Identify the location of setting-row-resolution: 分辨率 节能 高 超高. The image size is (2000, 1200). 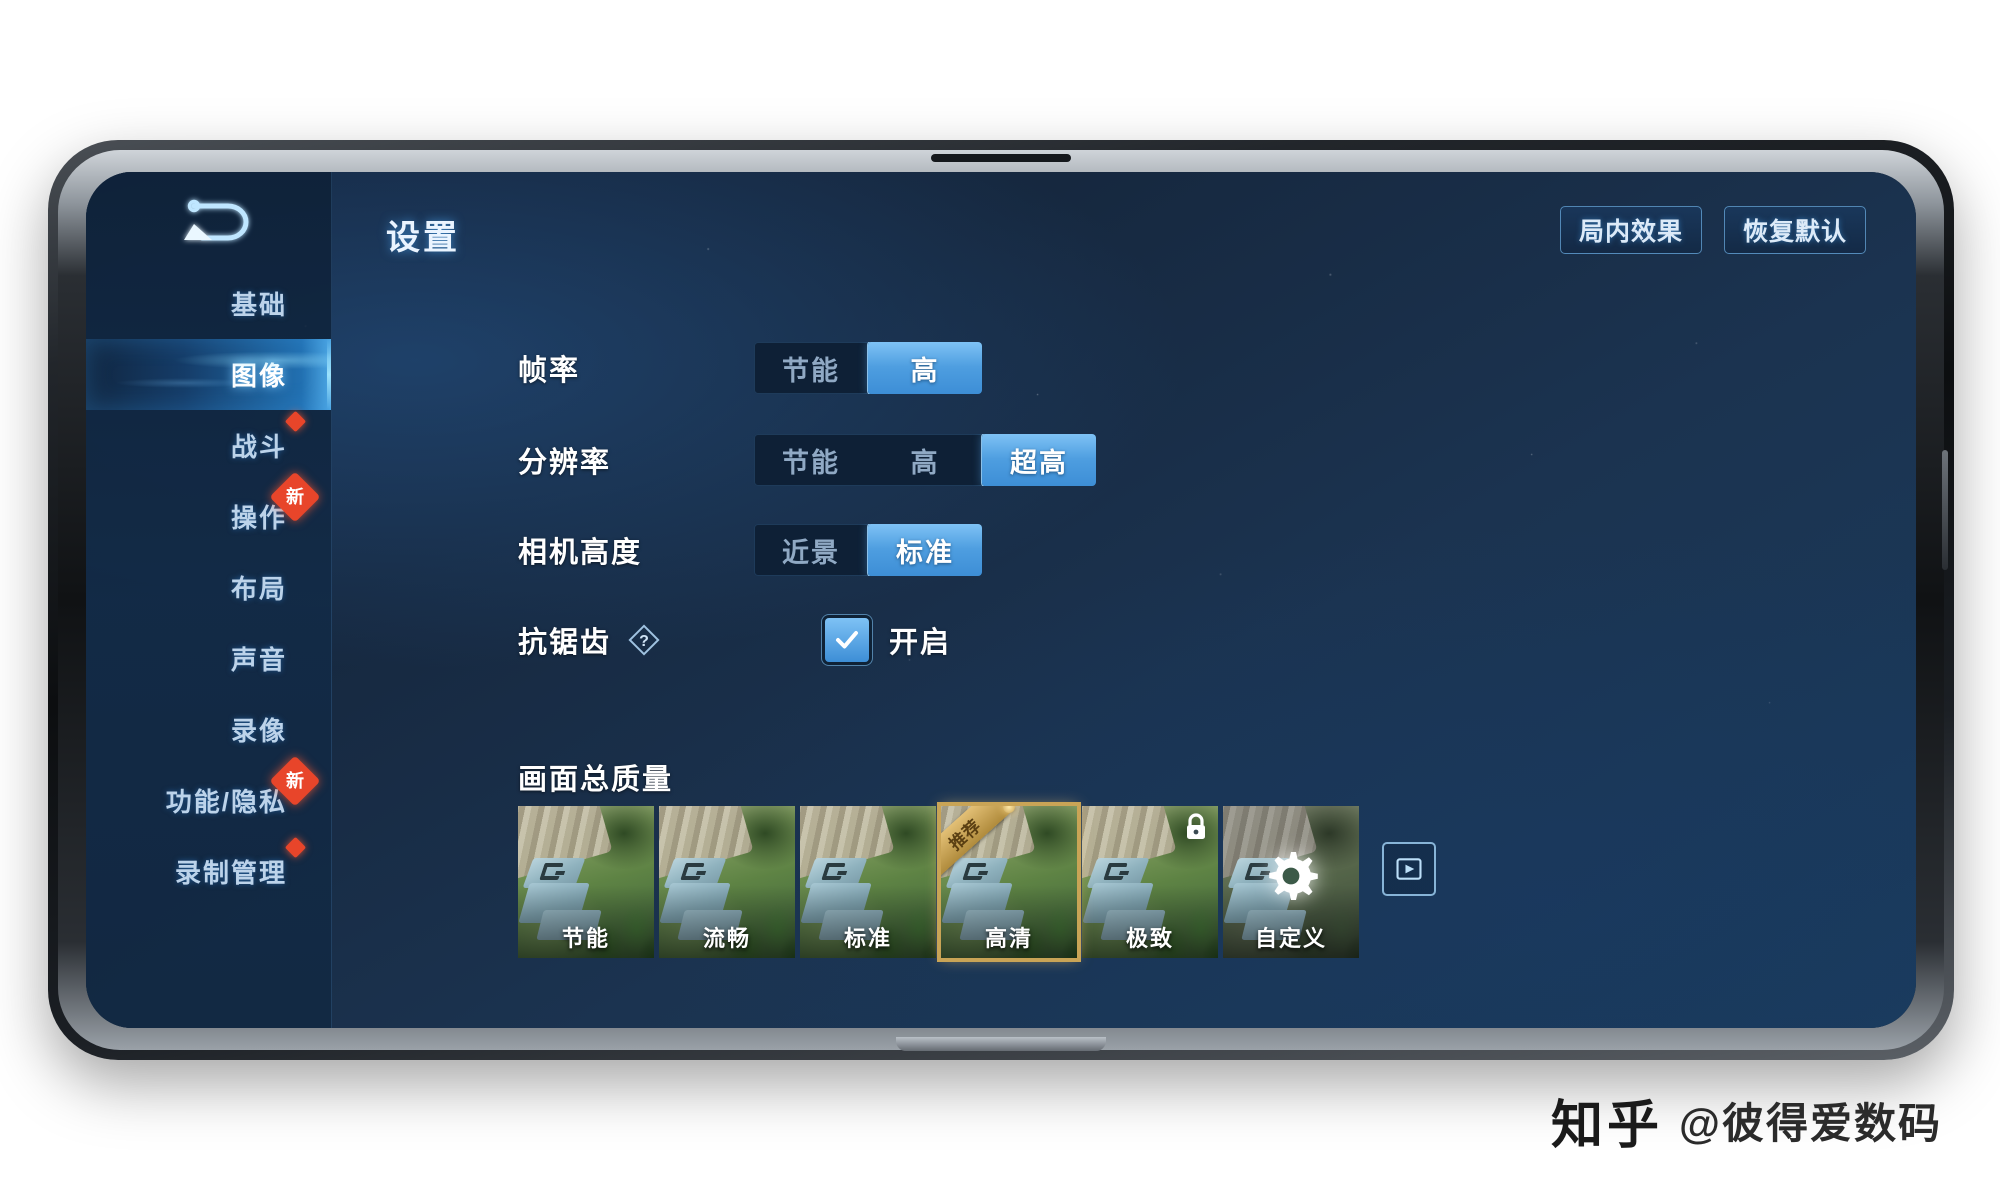
(807, 460).